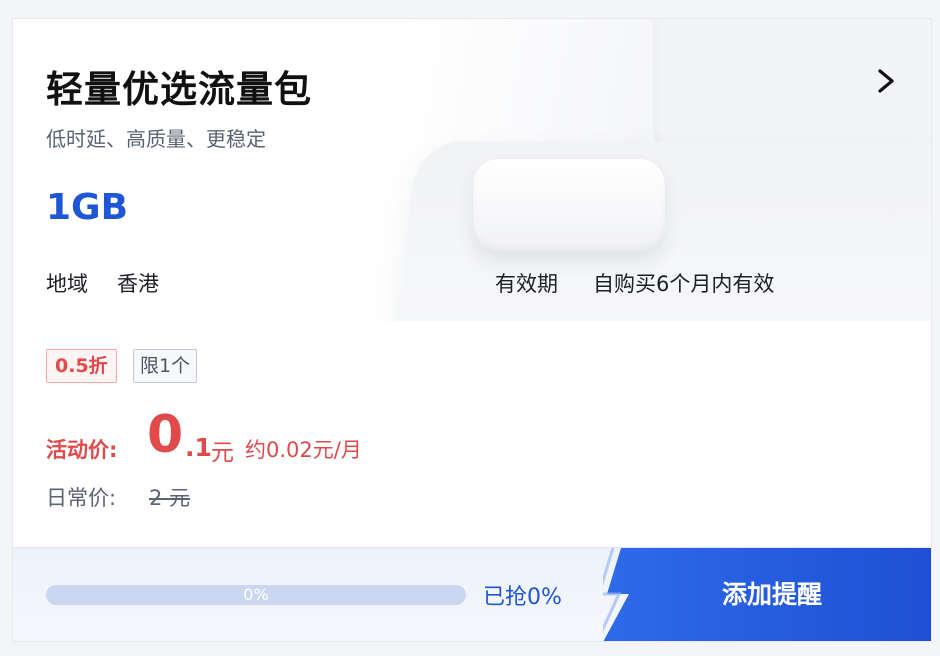 This screenshot has height=656, width=940. I want to click on chevron-right-icon, so click(886, 81).